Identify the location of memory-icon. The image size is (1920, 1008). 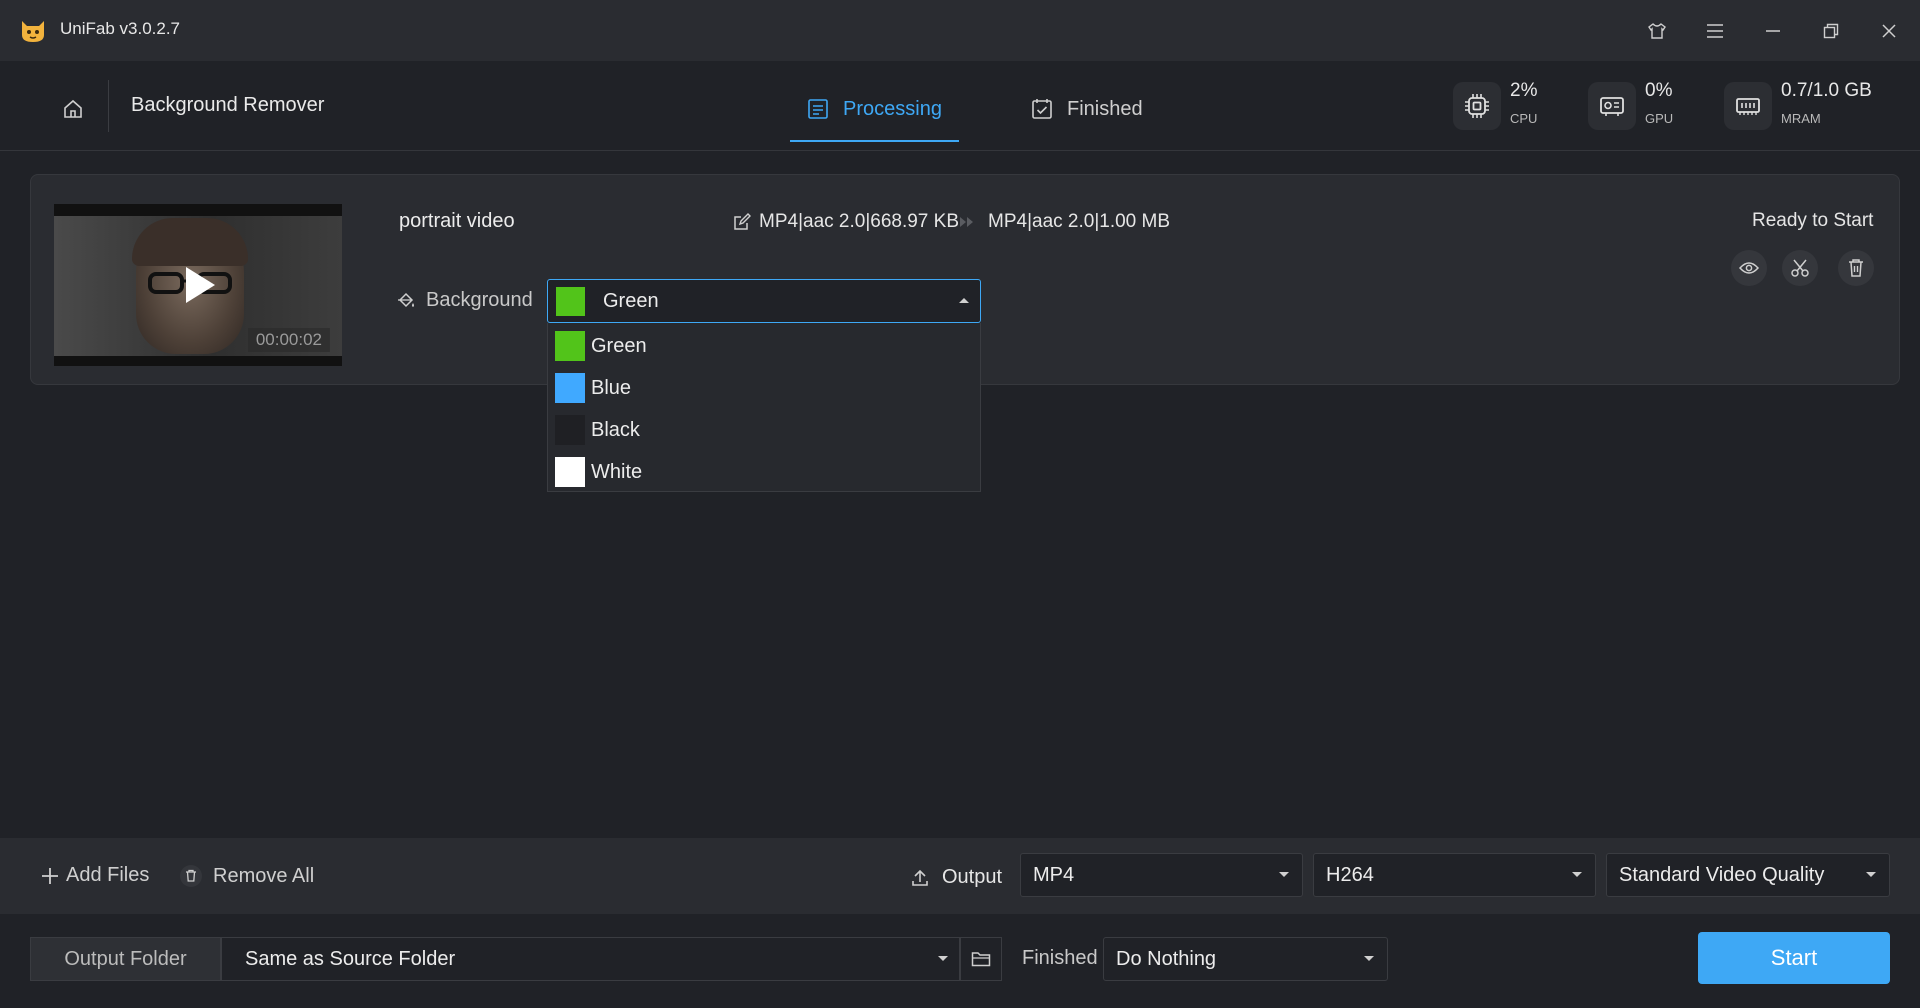
(1748, 106).